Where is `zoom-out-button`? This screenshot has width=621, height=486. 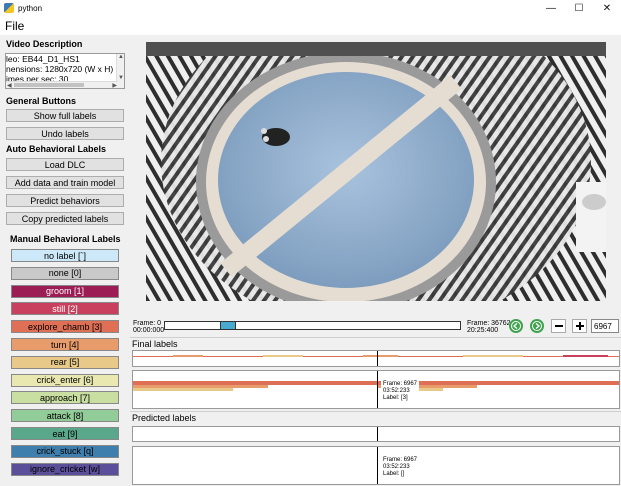
zoom-out-button is located at coordinates (558, 326).